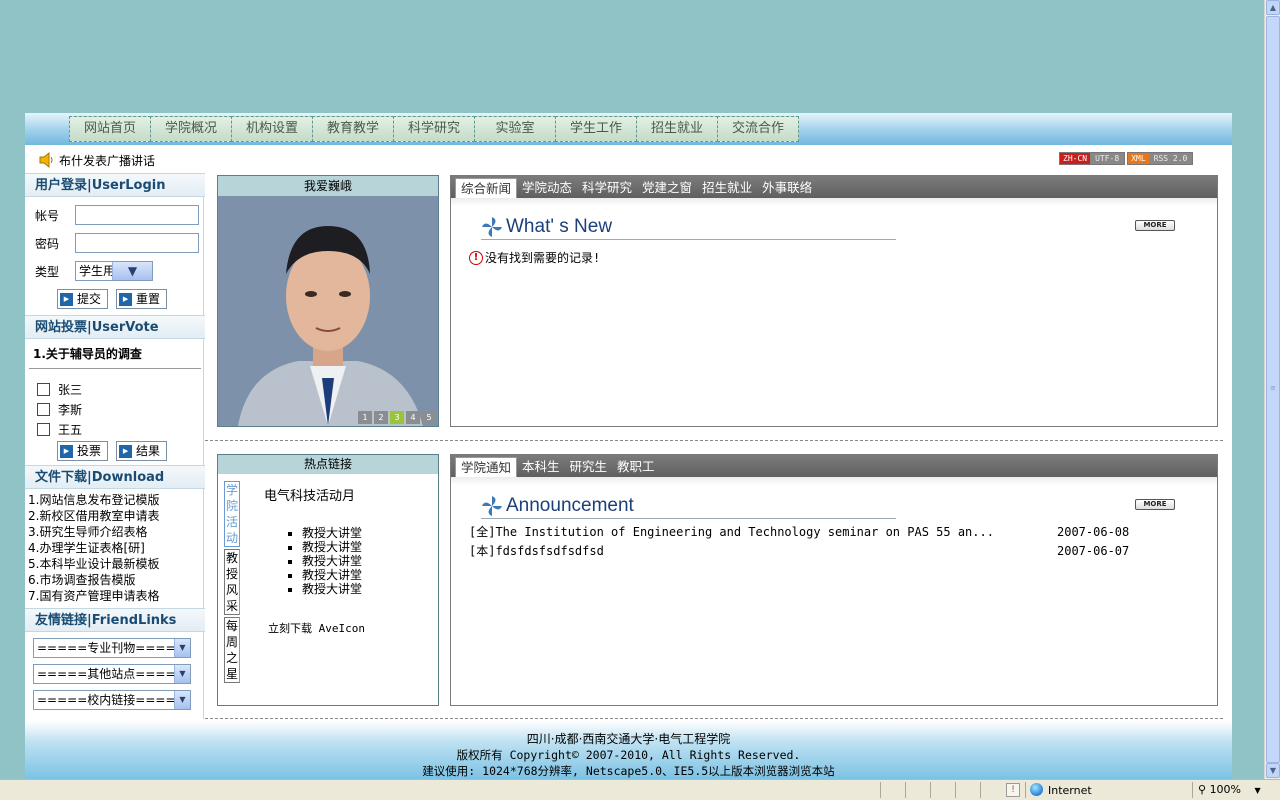 The image size is (1280, 800). What do you see at coordinates (607, 188) in the screenshot?
I see `news-tab: 科学研究` at bounding box center [607, 188].